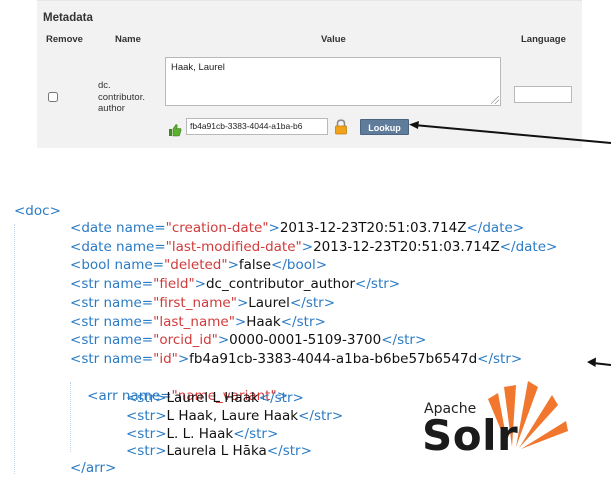 The height and width of the screenshot is (477, 611). What do you see at coordinates (599, 362) in the screenshot?
I see `annotation-arrow-id` at bounding box center [599, 362].